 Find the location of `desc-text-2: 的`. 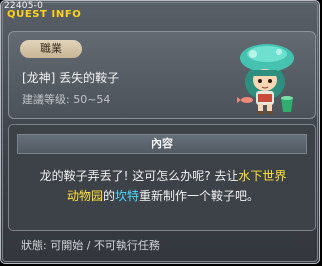

desc-text-2: 的 is located at coordinates (108, 196).